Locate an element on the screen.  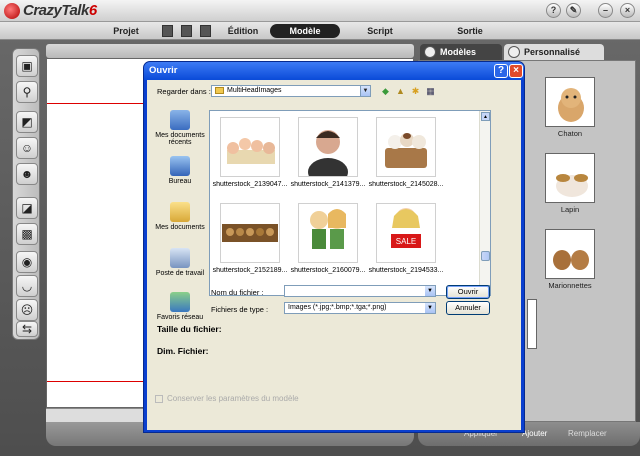
place-network: Favoris réseau is located at coordinates (180, 306).